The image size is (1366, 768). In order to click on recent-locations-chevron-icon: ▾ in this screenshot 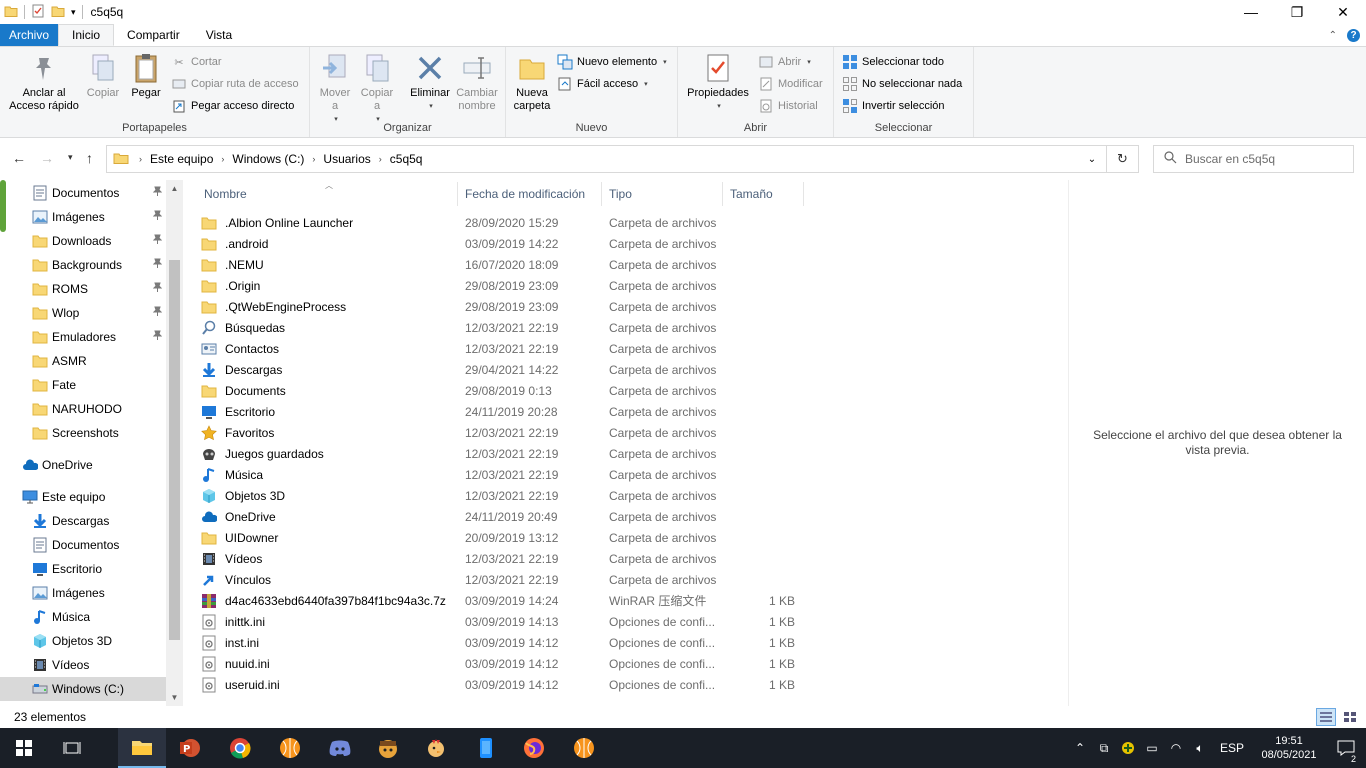, I will do `click(70, 157)`.